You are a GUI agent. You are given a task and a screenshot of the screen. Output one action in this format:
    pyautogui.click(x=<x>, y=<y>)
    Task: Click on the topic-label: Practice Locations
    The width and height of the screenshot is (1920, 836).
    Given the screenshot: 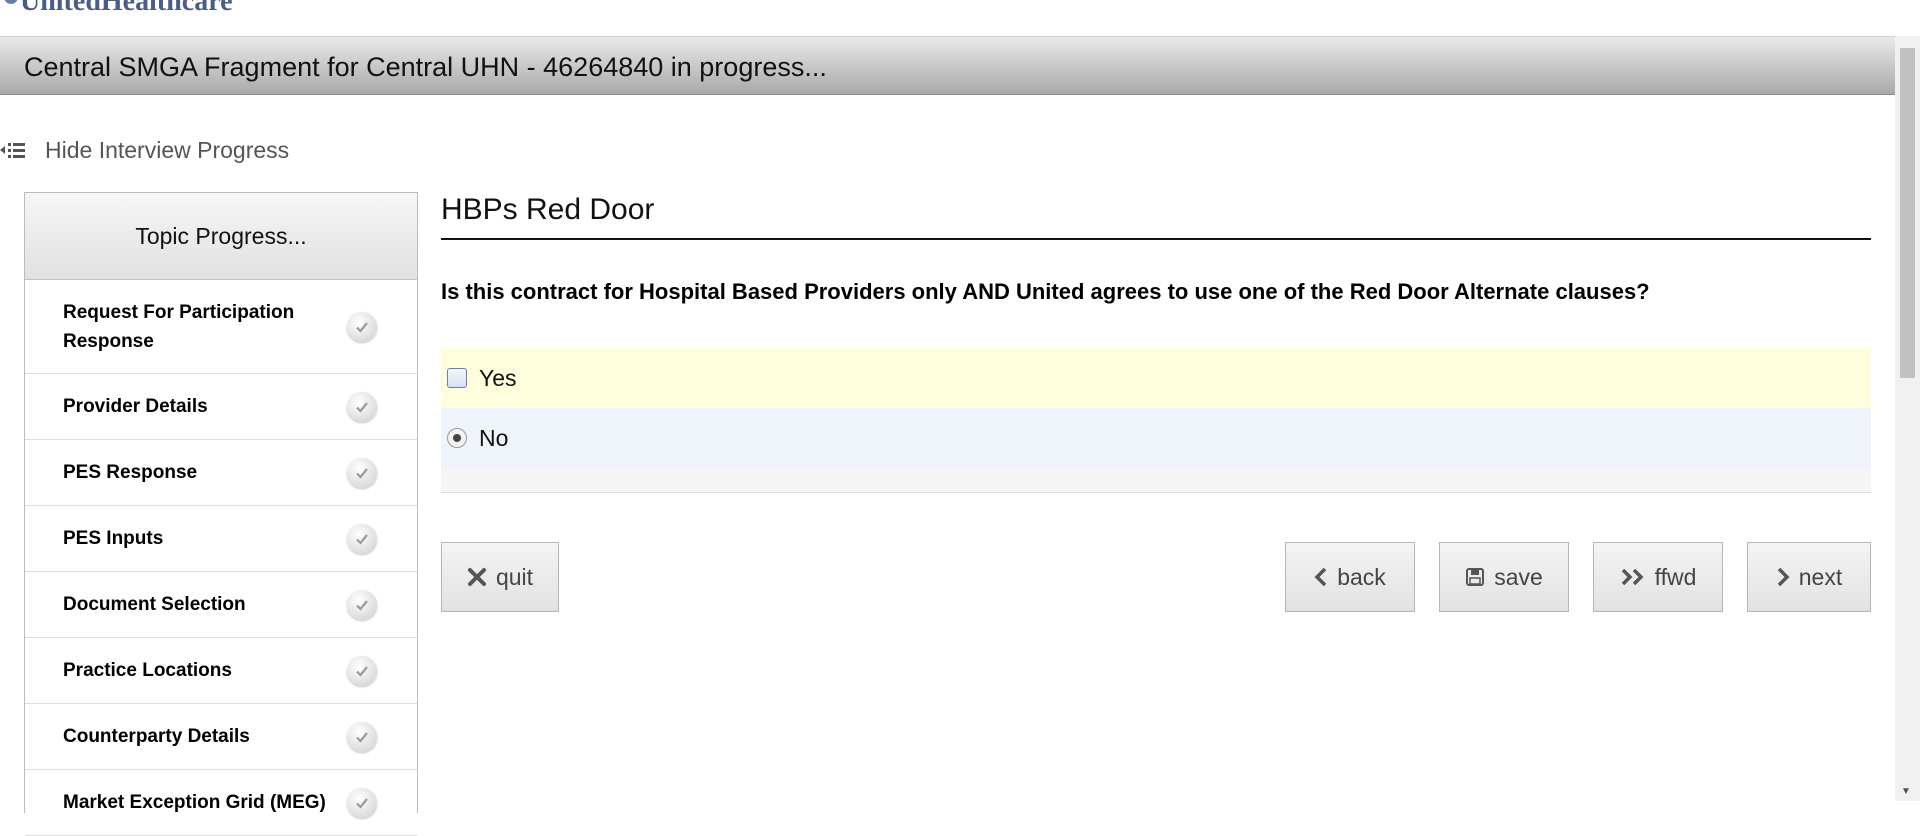 What is the action you would take?
    pyautogui.click(x=147, y=670)
    